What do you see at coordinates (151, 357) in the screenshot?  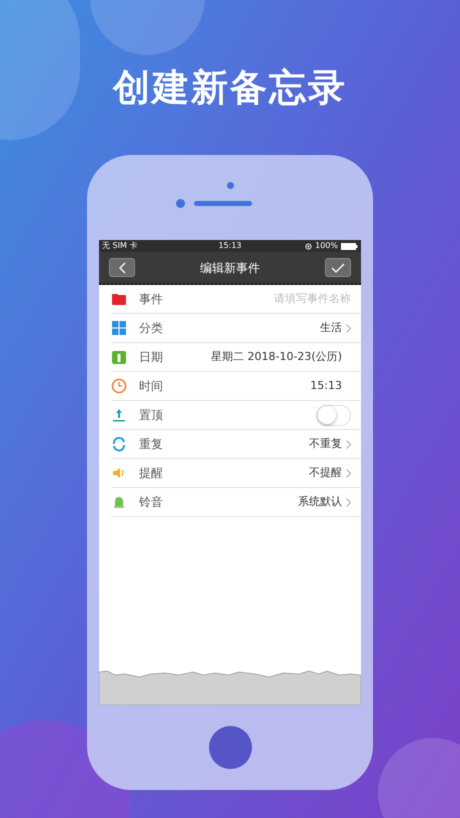 I see `row-label: 日期` at bounding box center [151, 357].